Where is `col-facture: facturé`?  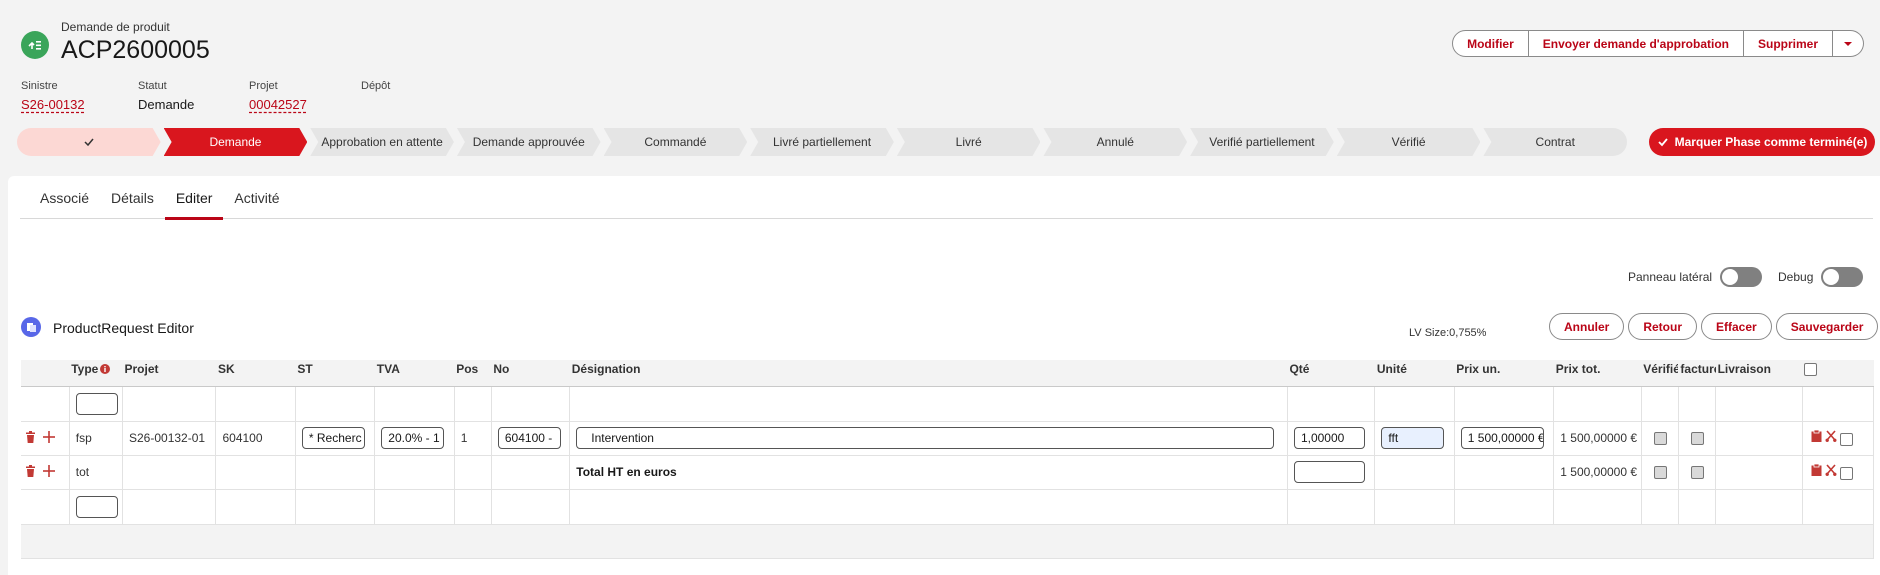
col-facture: facturé is located at coordinates (1697, 373).